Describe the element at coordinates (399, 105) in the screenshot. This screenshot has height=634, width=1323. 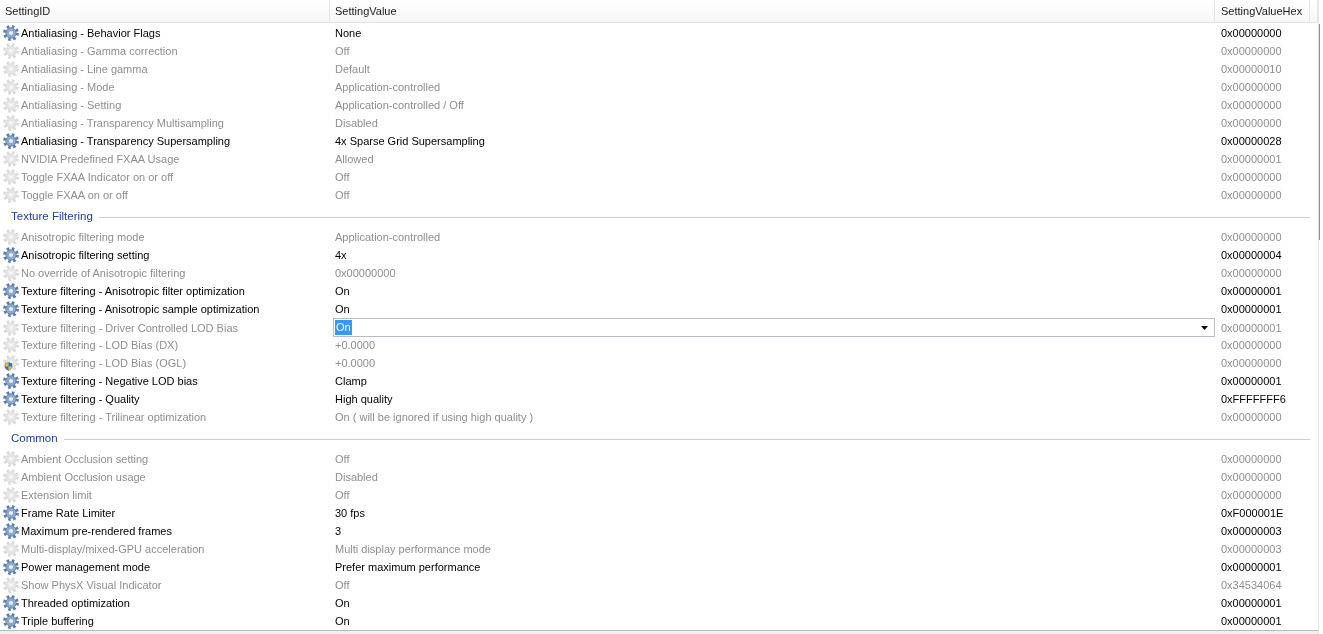
I see `setting-value: Application-controlled / Off` at that location.